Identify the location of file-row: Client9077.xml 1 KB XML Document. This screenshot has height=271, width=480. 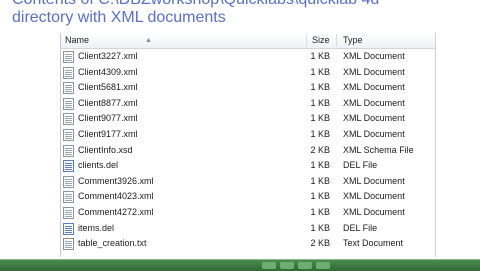
(248, 119).